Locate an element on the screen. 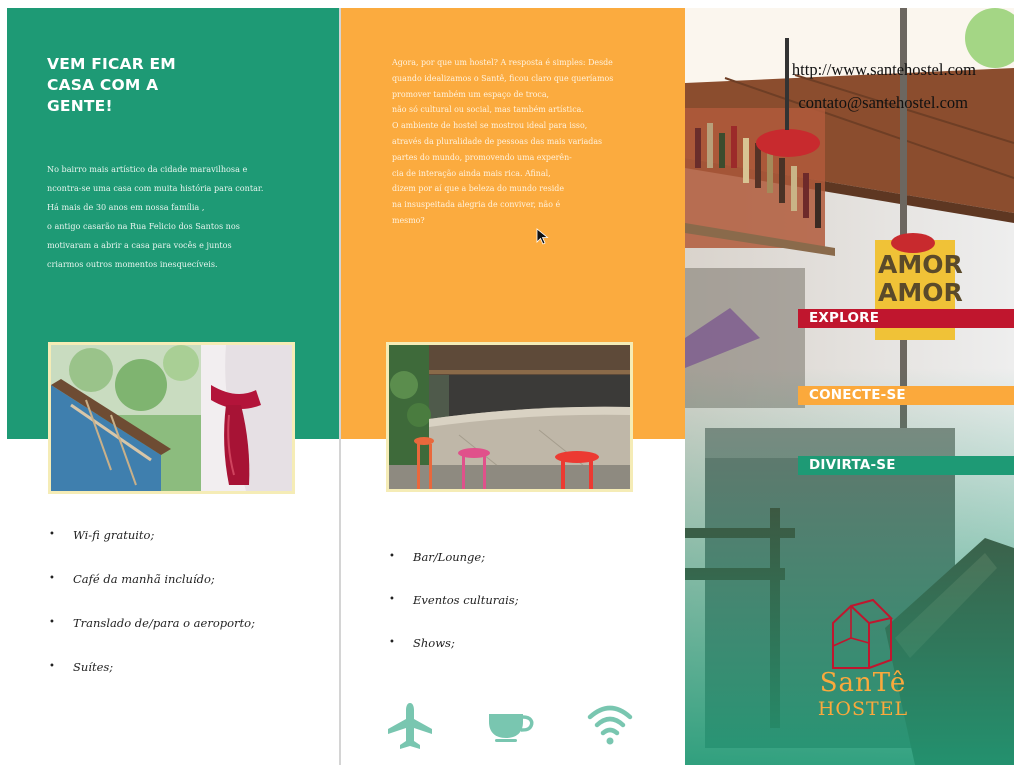 Image resolution: width=1014 pixels, height=765 pixels. menu-conecte-se: CONECTE-SE is located at coordinates (906, 395).